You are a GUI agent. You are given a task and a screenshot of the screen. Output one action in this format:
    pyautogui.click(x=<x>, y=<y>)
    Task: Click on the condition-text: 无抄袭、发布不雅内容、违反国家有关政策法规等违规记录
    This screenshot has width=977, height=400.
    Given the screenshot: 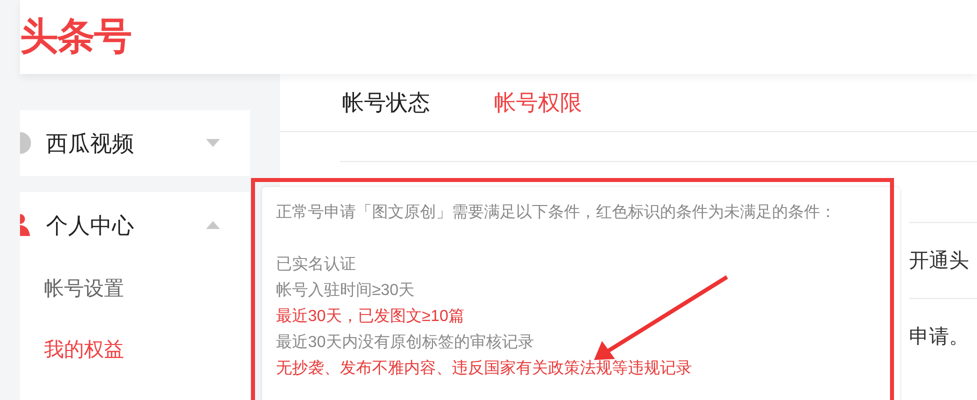 What is the action you would take?
    pyautogui.click(x=484, y=368)
    